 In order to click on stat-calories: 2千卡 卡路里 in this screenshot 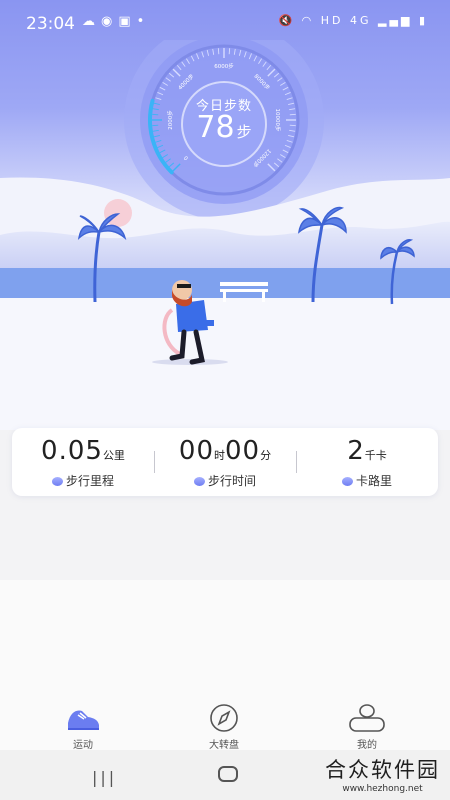, I will do `click(367, 462)`.